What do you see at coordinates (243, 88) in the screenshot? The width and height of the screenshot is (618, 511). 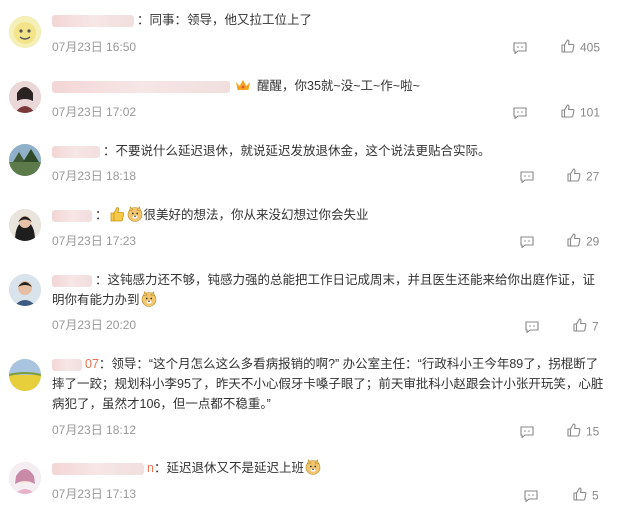 I see `crown-badge-icon` at bounding box center [243, 88].